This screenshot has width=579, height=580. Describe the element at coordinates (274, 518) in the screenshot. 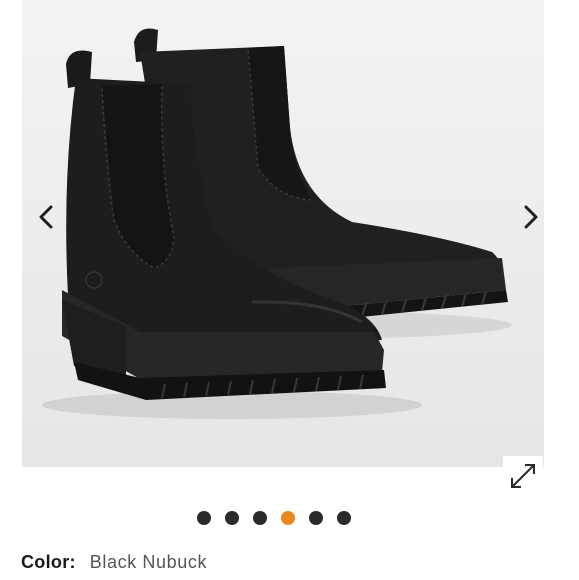

I see `image-pagination-dots` at that location.